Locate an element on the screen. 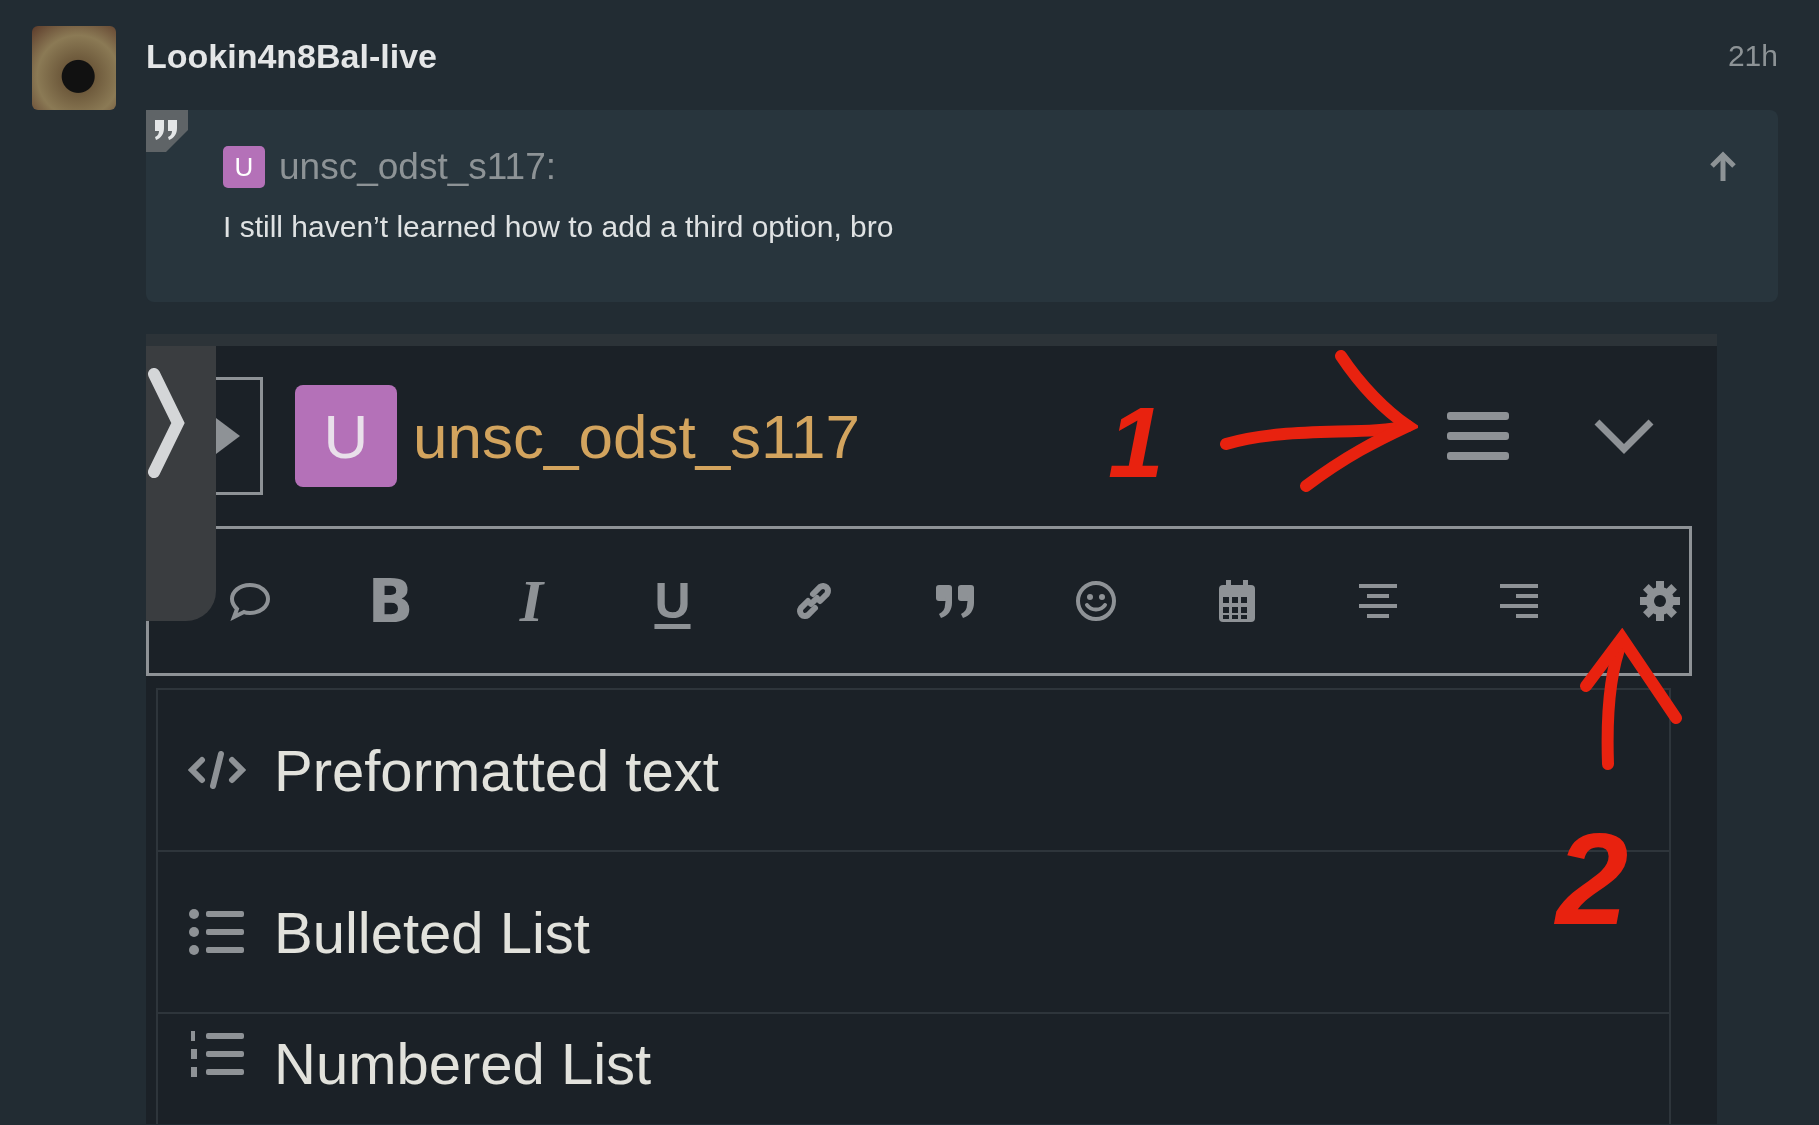 This screenshot has height=1125, width=1819. settings-icon is located at coordinates (1659, 601).